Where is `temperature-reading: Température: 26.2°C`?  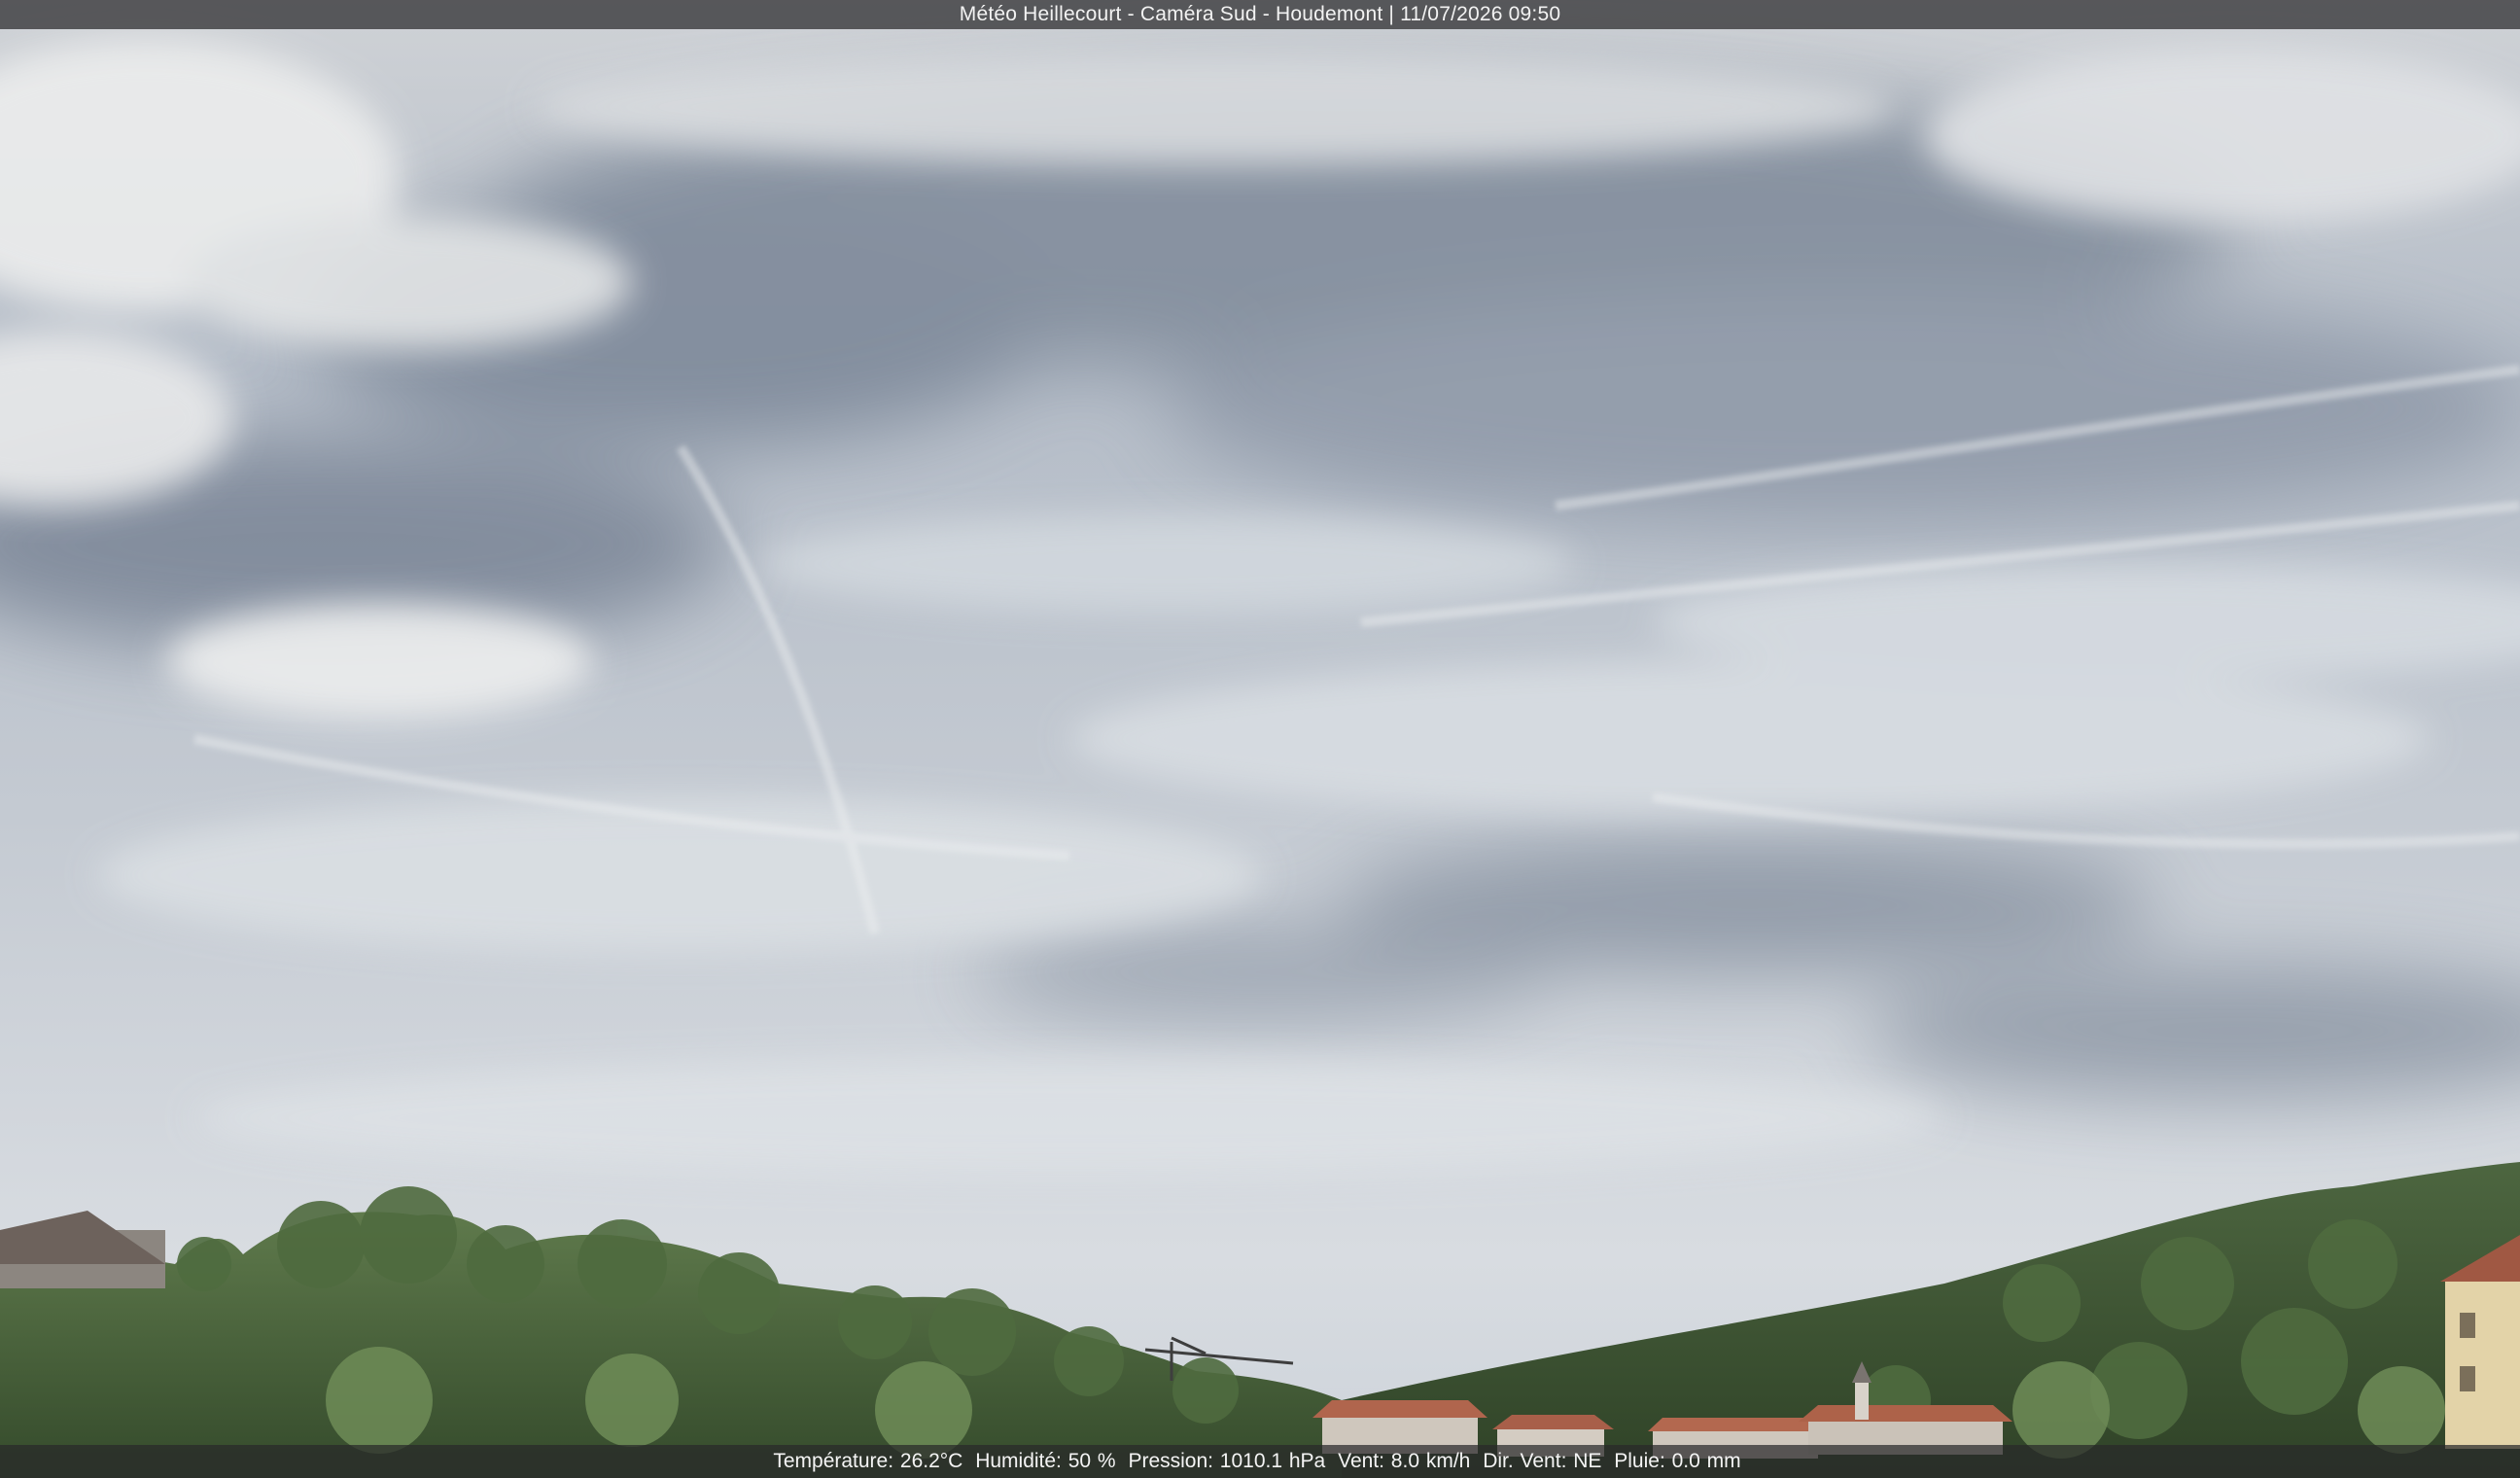 temperature-reading: Température: 26.2°C is located at coordinates (868, 1461).